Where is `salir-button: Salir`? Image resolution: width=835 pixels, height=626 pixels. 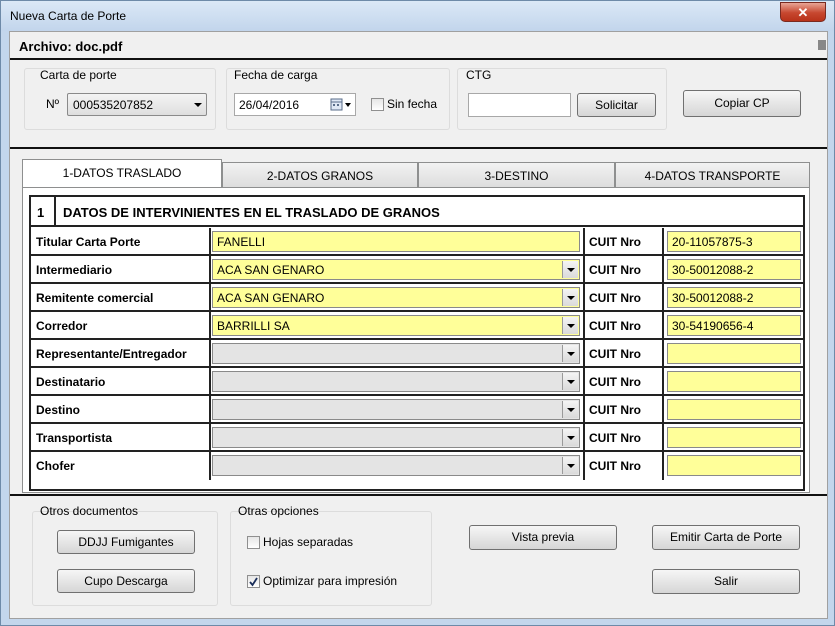
salir-button: Salir is located at coordinates (726, 581).